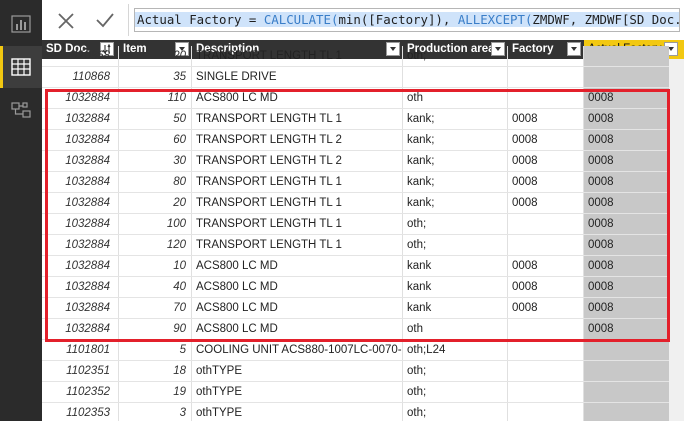 The height and width of the screenshot is (421, 684). Describe the element at coordinates (155, 224) in the screenshot. I see `cell-item: 100` at that location.